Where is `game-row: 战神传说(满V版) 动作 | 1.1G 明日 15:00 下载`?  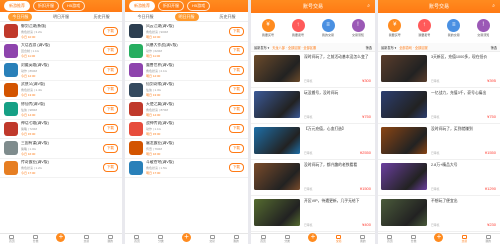
game-row: 战神传说(满V版) 动作 | 1.1G 明日 15:00 下载 is located at coordinates (186, 129).